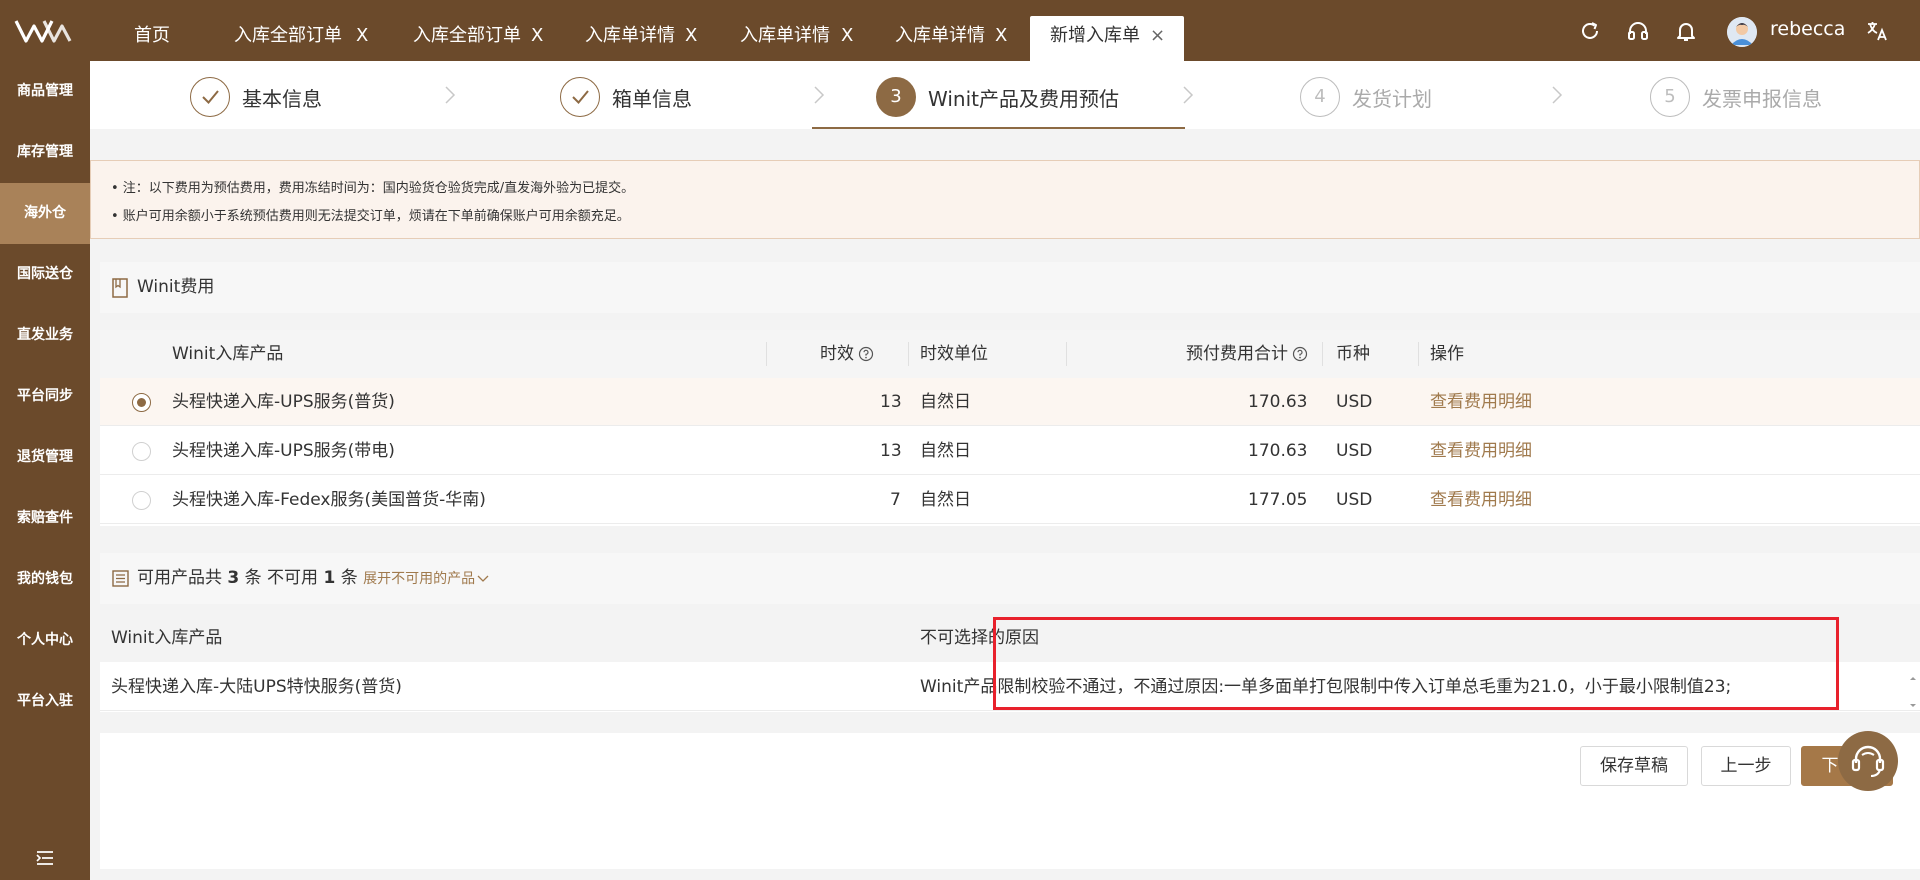 The height and width of the screenshot is (880, 1920). Describe the element at coordinates (1278, 402) in the screenshot. I see `fee-value: 170.63` at that location.